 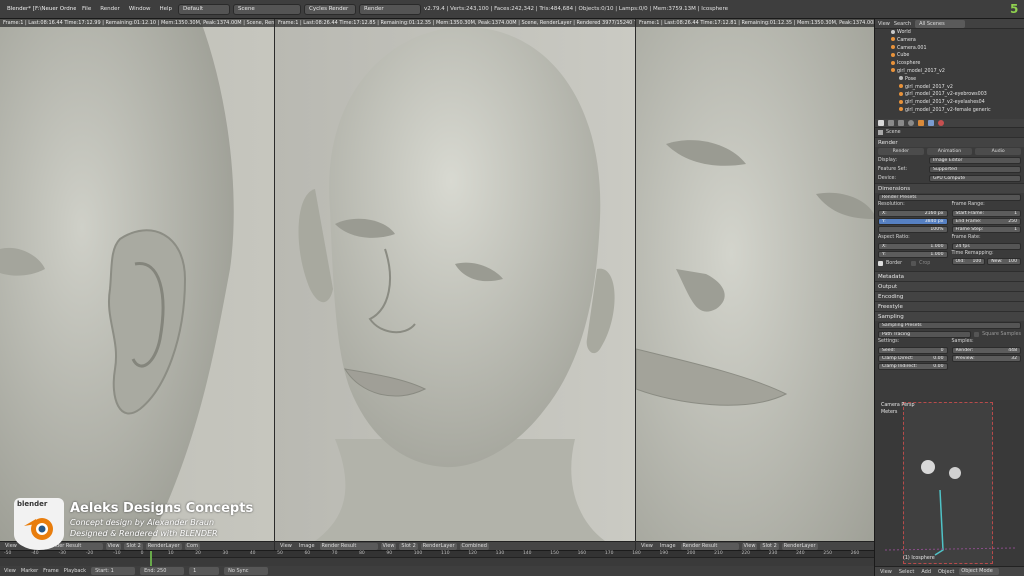 What do you see at coordinates (949, 197) in the screenshot?
I see `render-presets-dropdown: Render Presets` at bounding box center [949, 197].